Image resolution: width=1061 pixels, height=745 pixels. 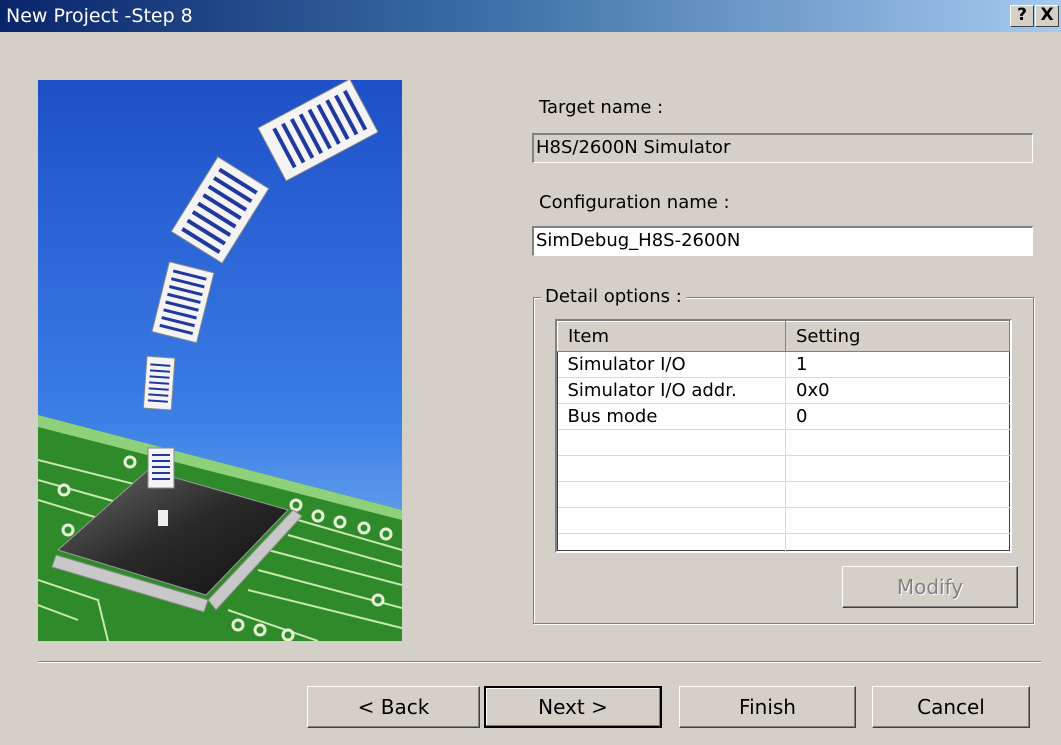 What do you see at coordinates (1022, 16) in the screenshot?
I see `help-button: ?` at bounding box center [1022, 16].